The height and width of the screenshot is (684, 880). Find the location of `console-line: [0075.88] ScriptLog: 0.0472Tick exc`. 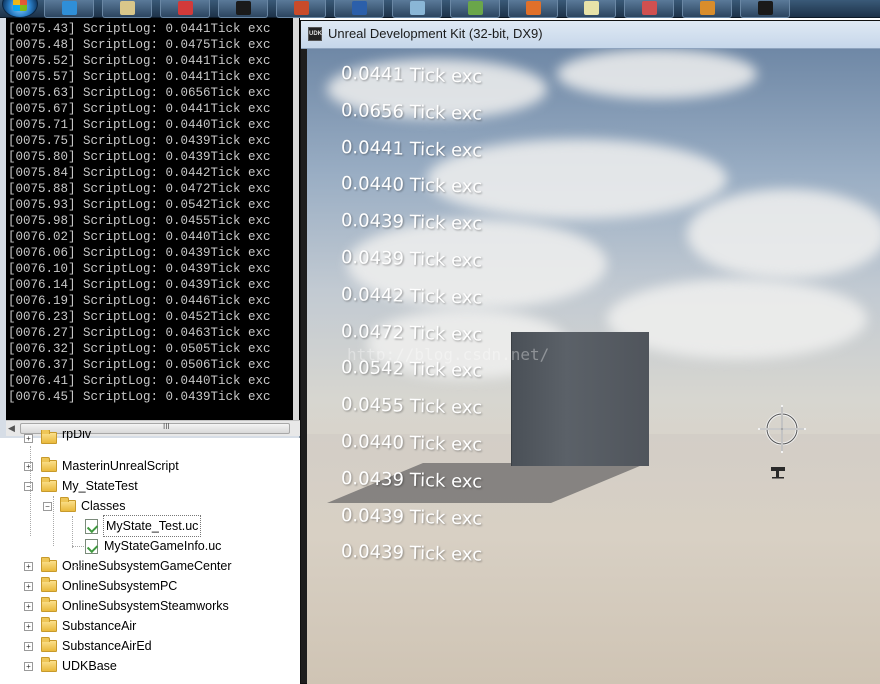

console-line: [0075.88] ScriptLog: 0.0472Tick exc is located at coordinates (139, 189).